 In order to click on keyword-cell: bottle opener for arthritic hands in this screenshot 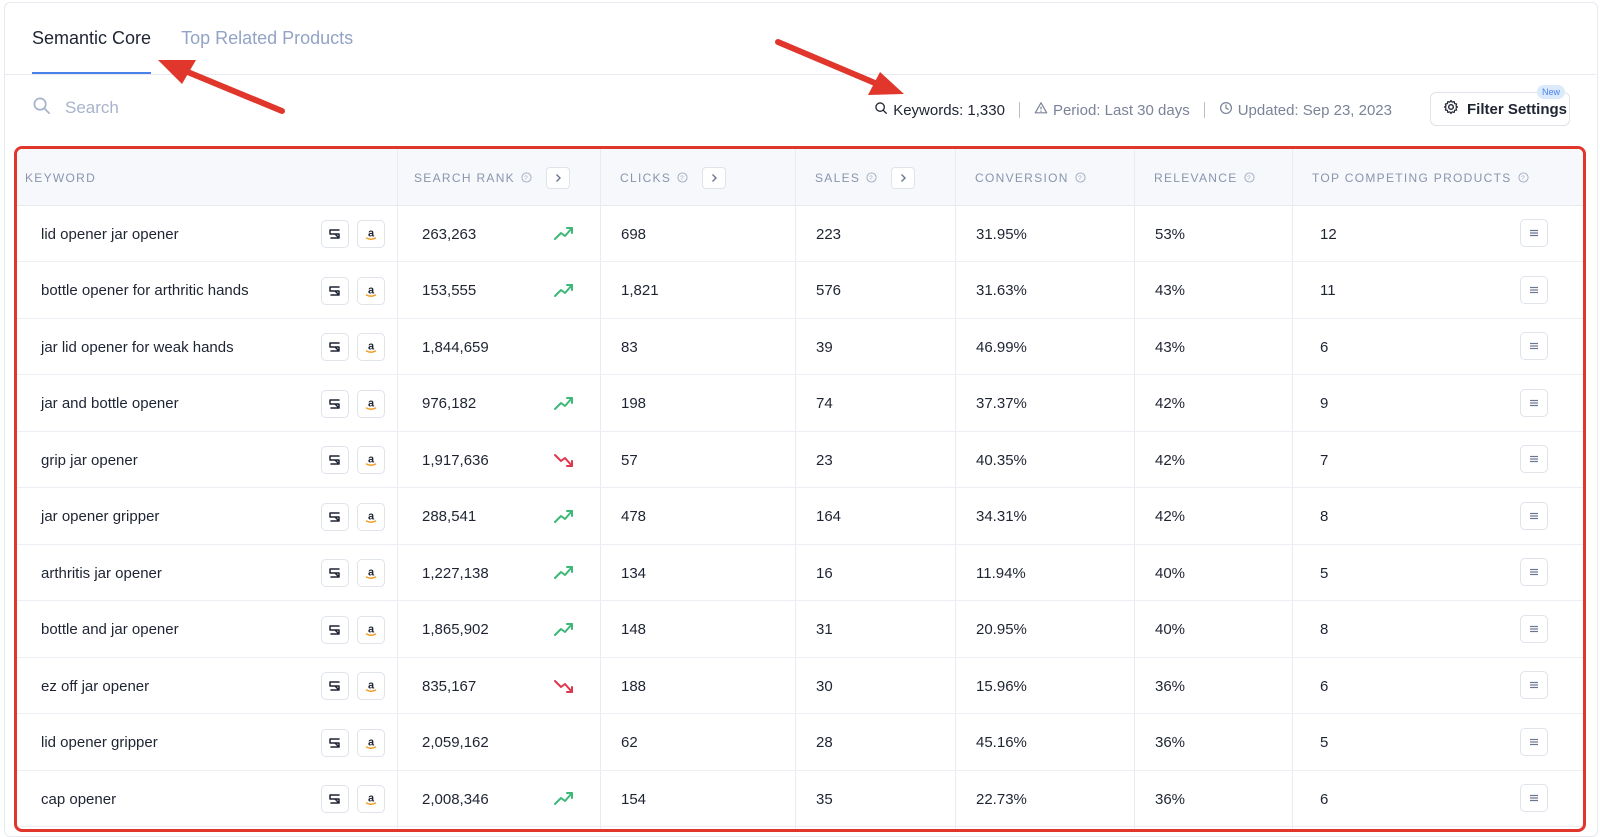, I will do `click(145, 291)`.